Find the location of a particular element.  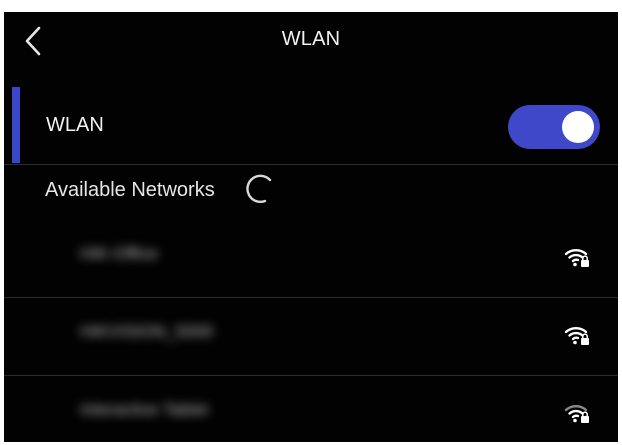

loading-spinner-icon is located at coordinates (259, 188).